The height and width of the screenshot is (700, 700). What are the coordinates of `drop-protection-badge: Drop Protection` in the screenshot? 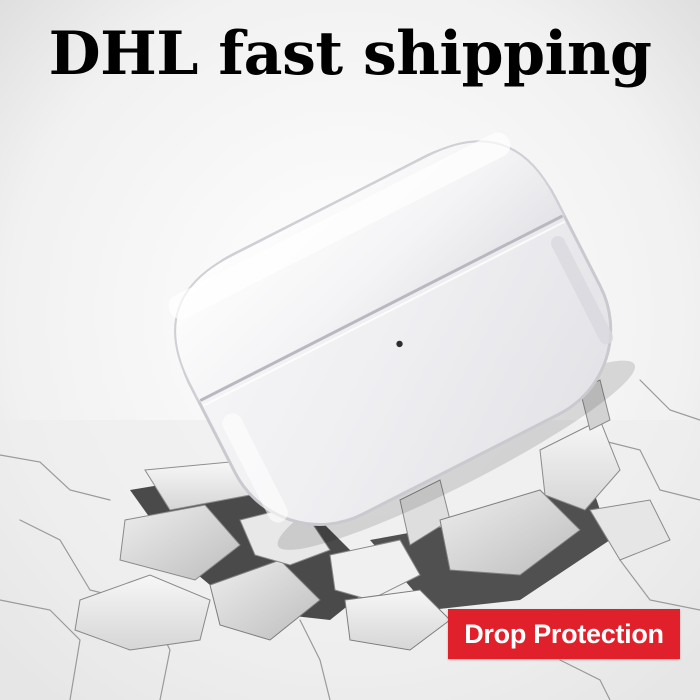 It's located at (564, 634).